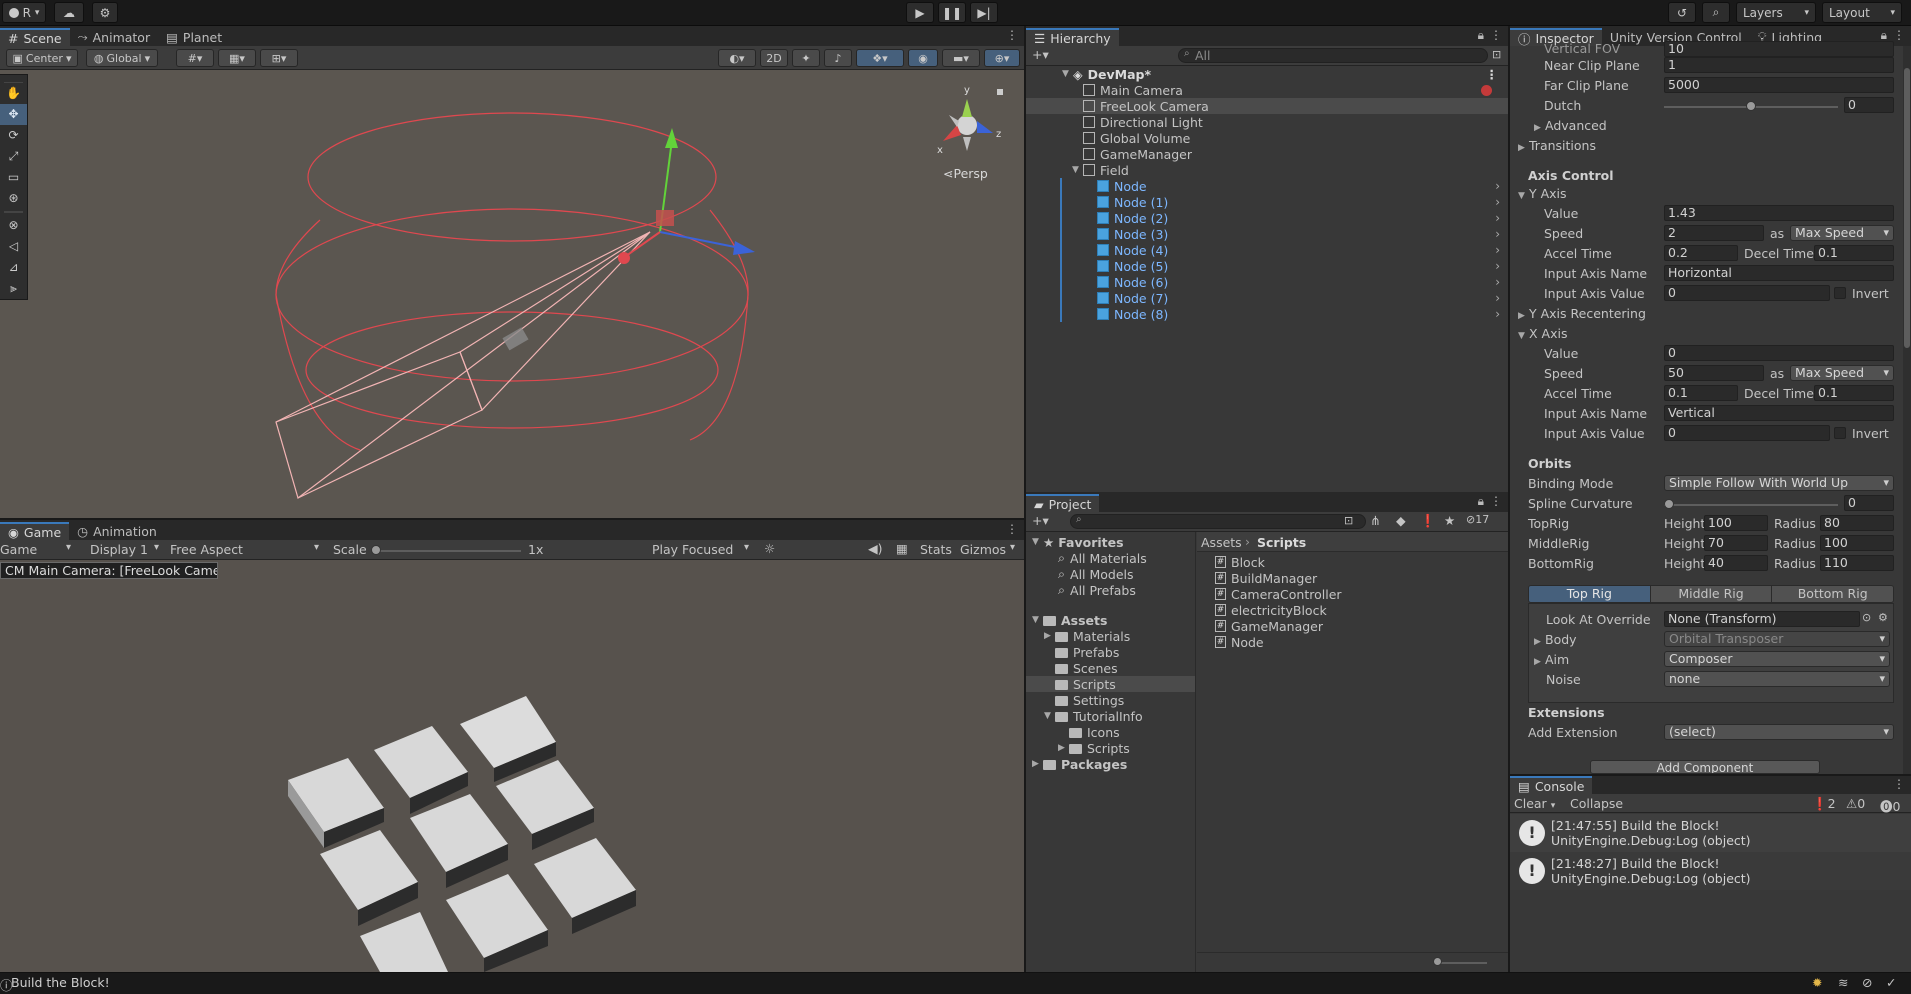 This screenshot has height=994, width=1911. I want to click on hierarchy-item: Main Camera, so click(1267, 90).